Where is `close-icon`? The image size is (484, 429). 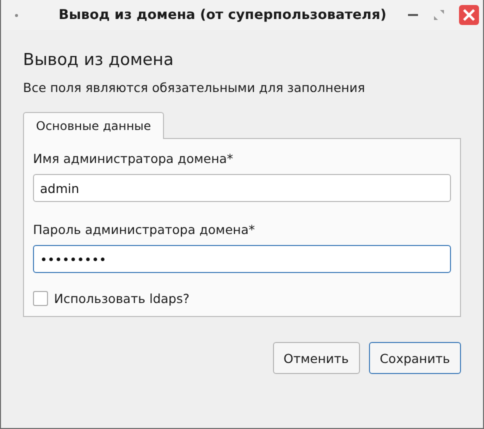
close-icon is located at coordinates (469, 15).